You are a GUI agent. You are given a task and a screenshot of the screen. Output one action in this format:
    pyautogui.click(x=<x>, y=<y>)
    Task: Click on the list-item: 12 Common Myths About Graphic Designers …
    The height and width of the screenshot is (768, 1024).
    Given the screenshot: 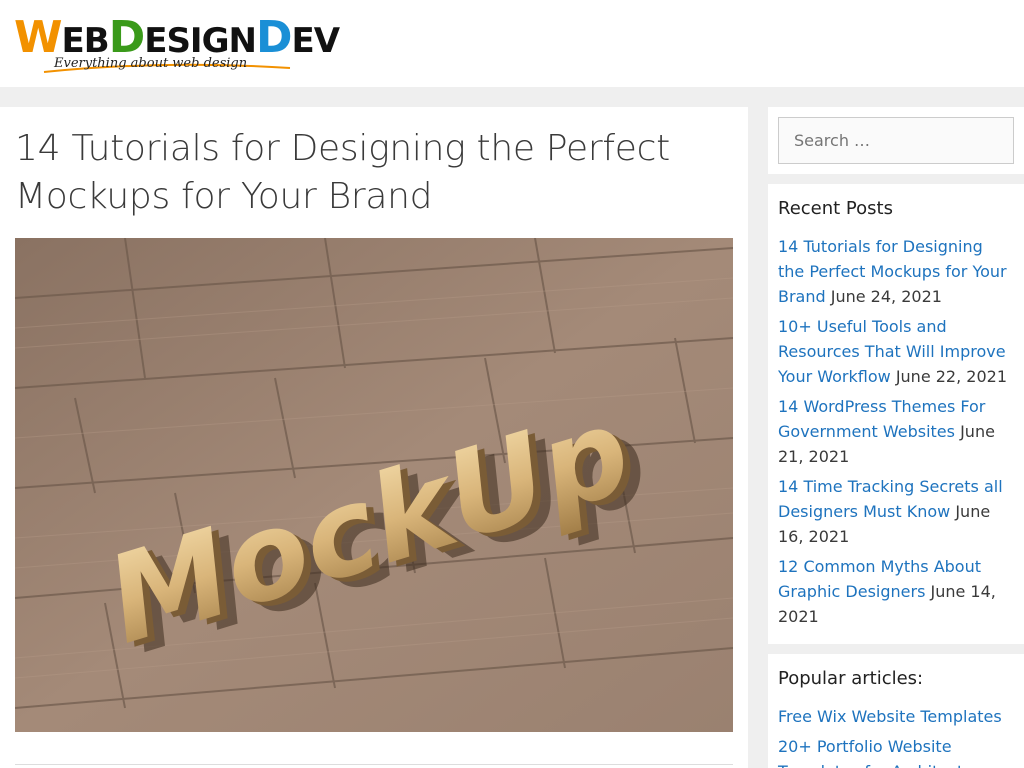 What is the action you would take?
    pyautogui.click(x=896, y=591)
    